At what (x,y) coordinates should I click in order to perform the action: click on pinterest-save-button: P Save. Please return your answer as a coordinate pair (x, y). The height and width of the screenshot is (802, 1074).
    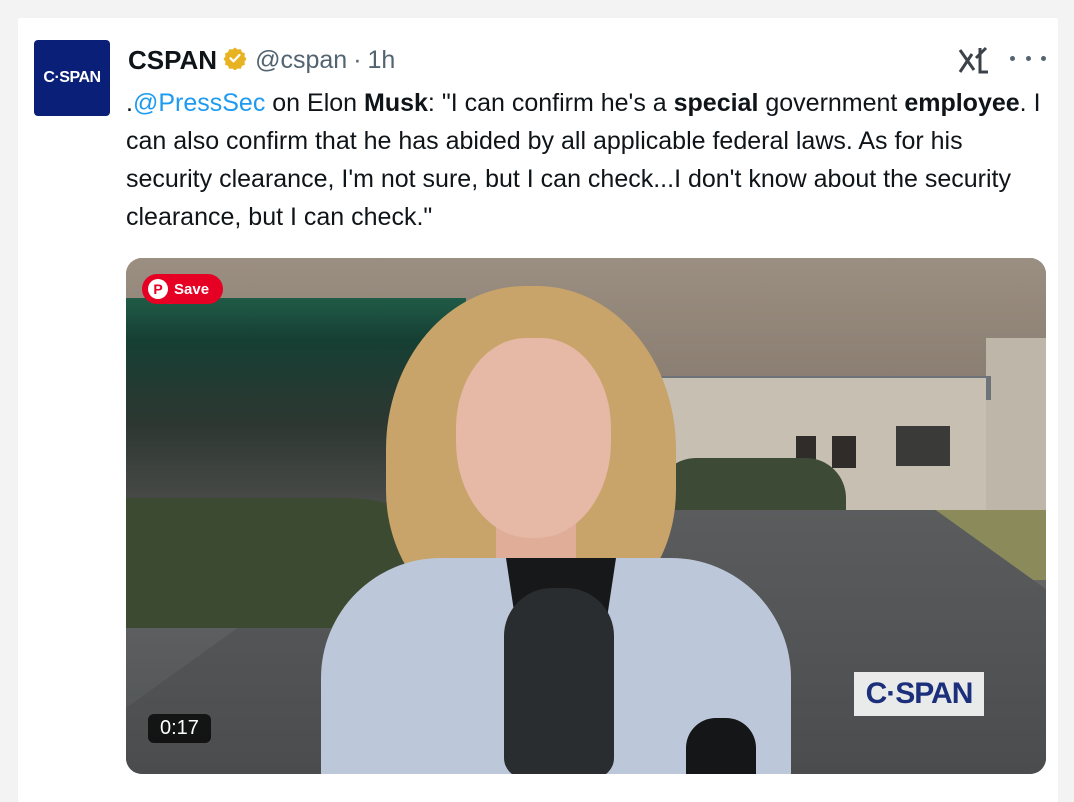
    Looking at the image, I should click on (183, 289).